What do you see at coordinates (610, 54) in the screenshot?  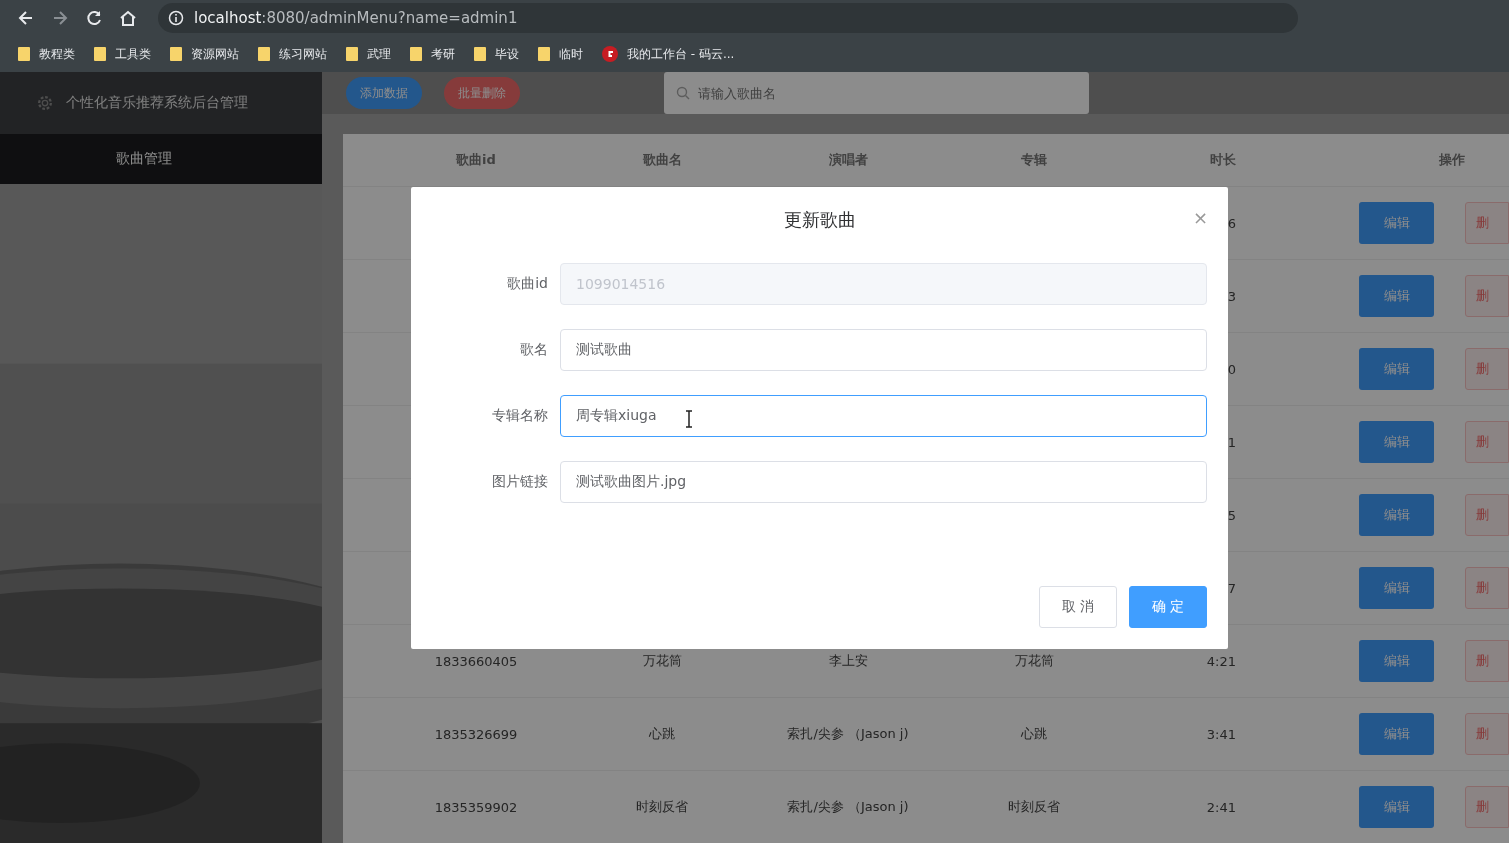 I see `site-logo-icon` at bounding box center [610, 54].